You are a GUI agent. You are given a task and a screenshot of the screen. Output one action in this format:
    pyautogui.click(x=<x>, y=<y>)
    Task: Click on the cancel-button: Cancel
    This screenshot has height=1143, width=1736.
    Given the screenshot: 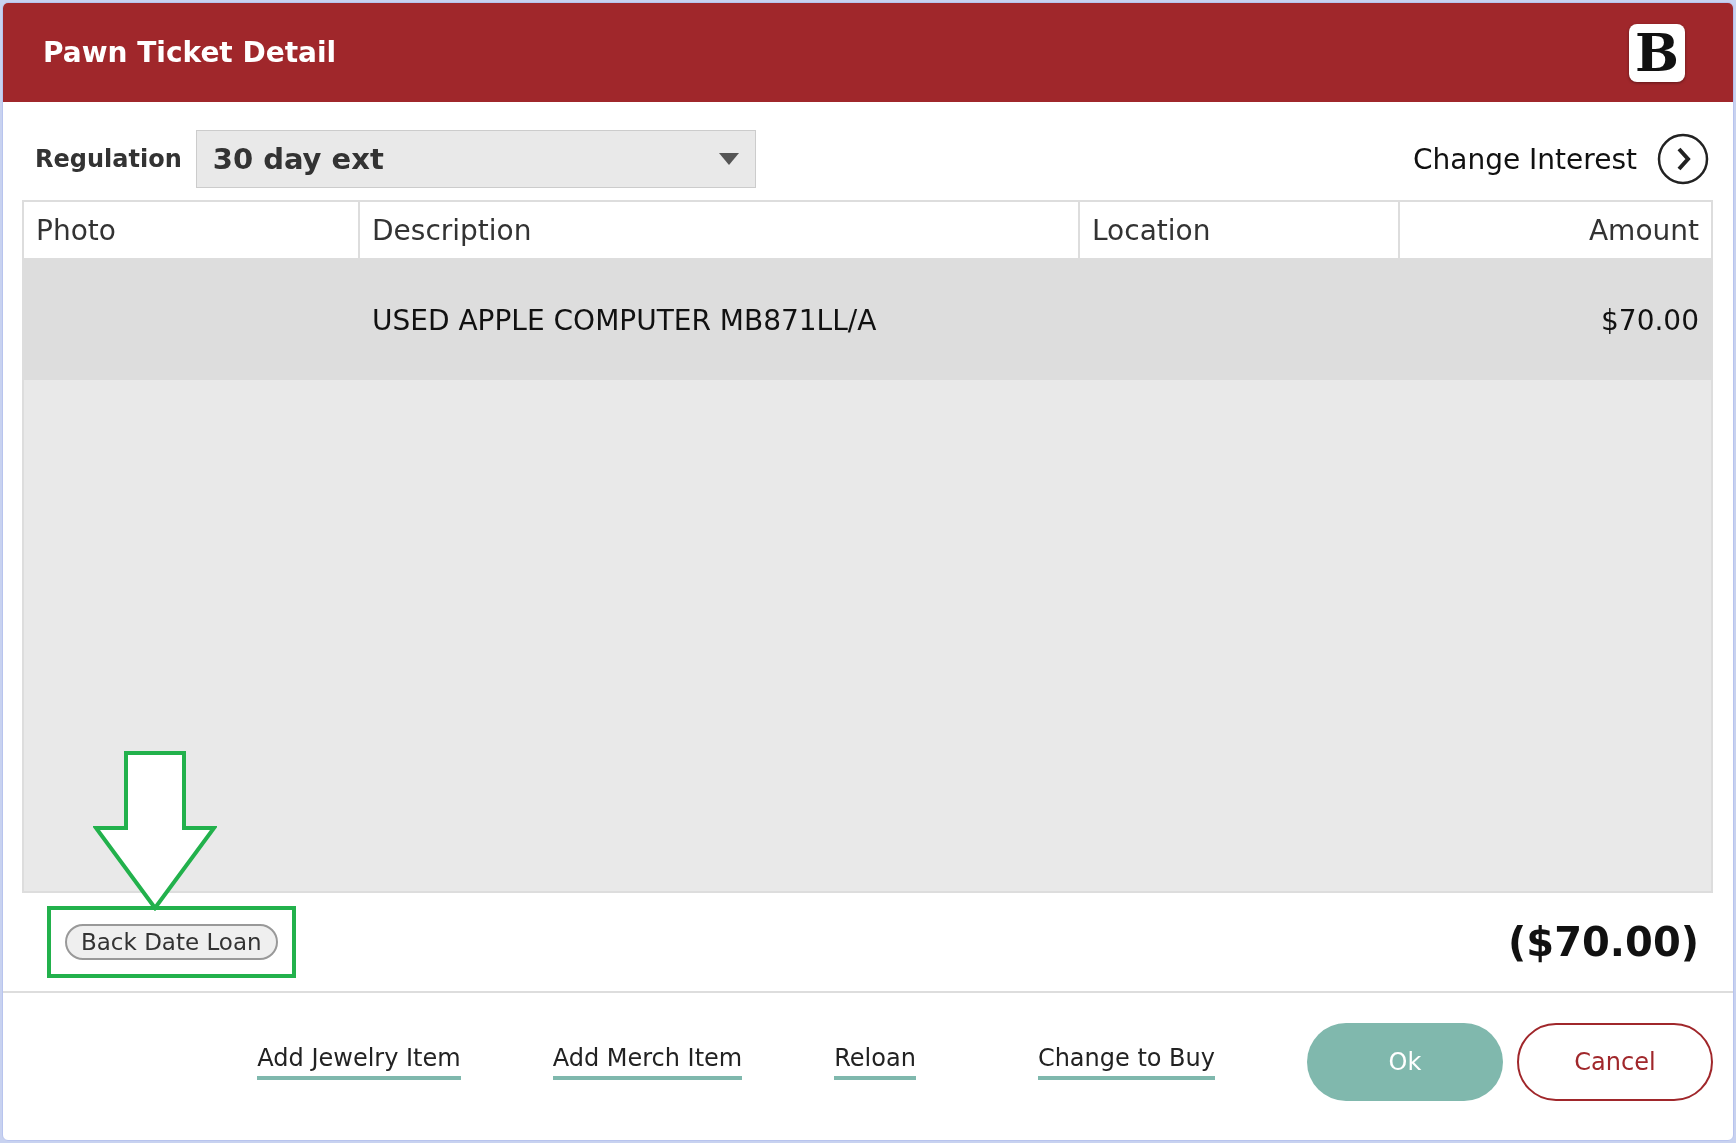 What is the action you would take?
    pyautogui.click(x=1615, y=1061)
    